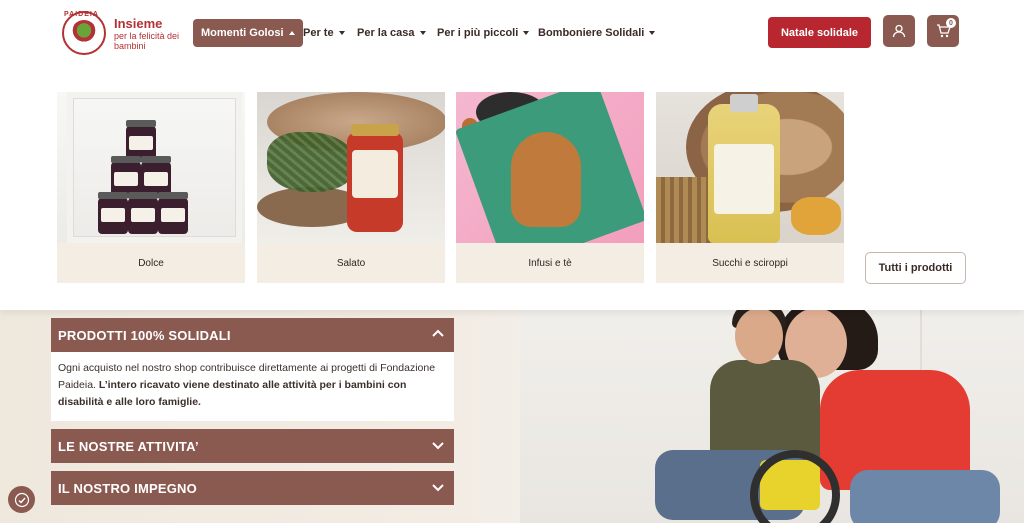  Describe the element at coordinates (252, 488) in the screenshot. I see `accordion-header-nostro-impegno: IL NOSTRO IMPEGNO` at that location.